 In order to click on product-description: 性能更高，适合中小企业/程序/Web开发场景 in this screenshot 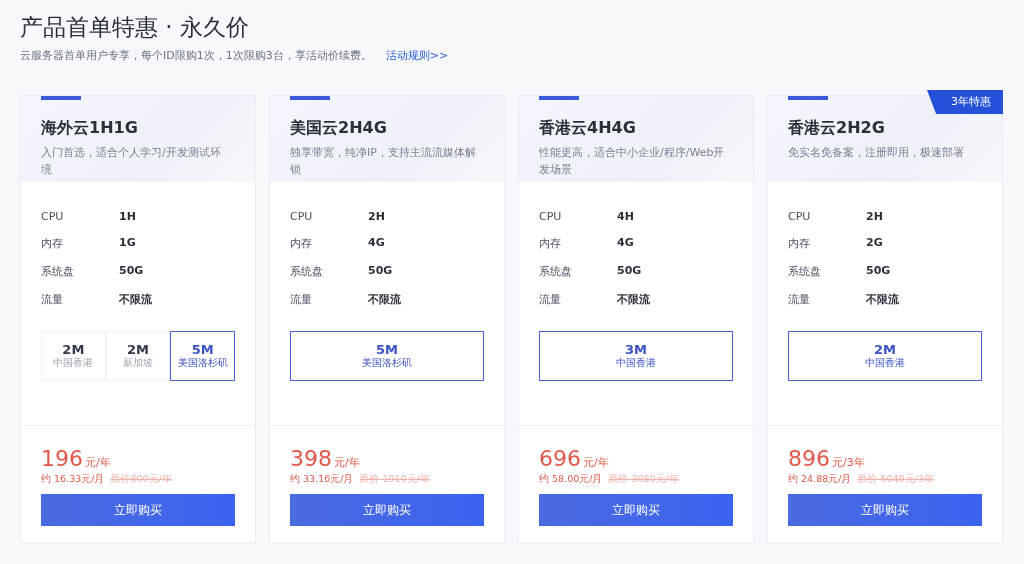, I will do `click(632, 161)`.